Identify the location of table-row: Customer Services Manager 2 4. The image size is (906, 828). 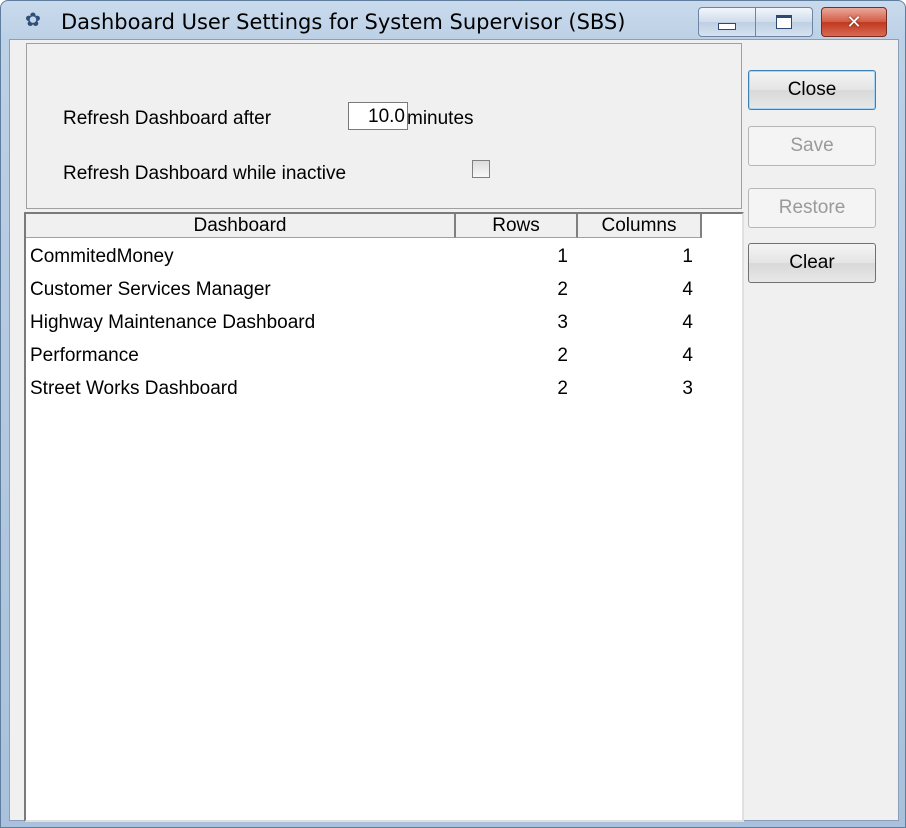
(376, 289).